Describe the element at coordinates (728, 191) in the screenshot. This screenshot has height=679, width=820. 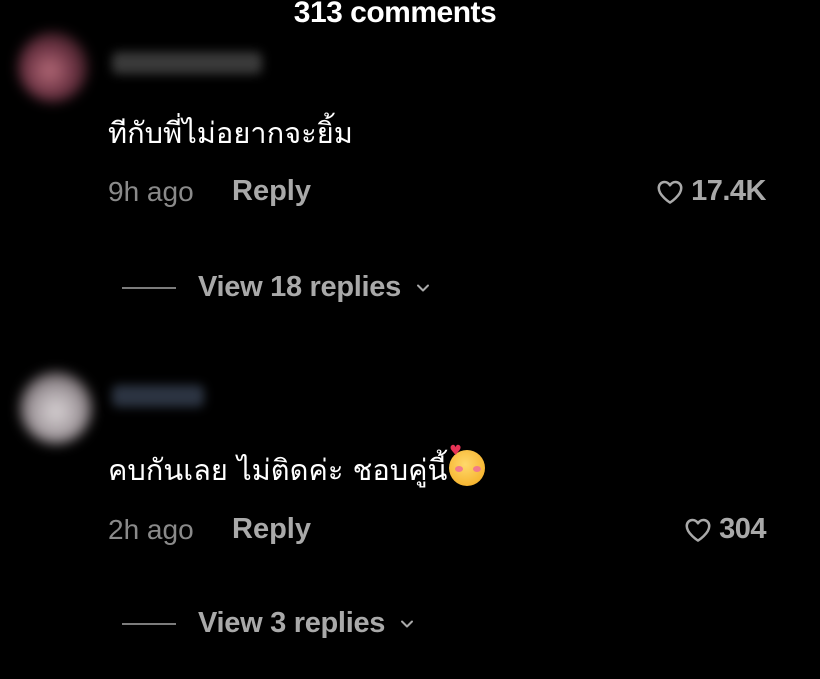
I see `like-count: 17.4K` at that location.